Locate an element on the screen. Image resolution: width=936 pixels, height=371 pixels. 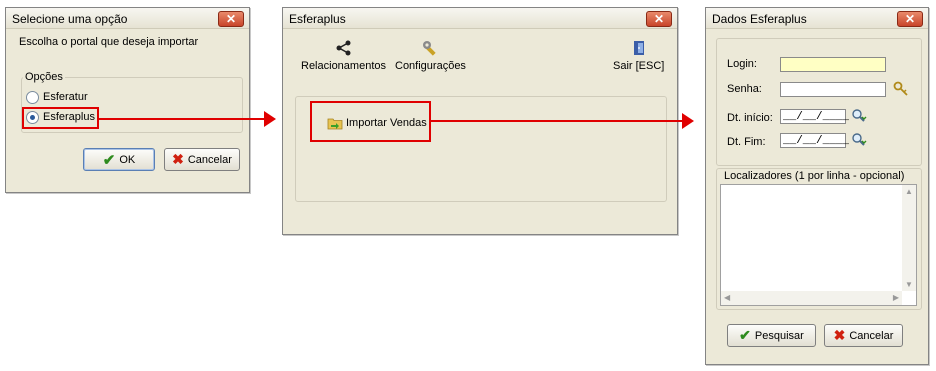
dialog1-cancel-button: ✖ Cancelar is located at coordinates (202, 159).